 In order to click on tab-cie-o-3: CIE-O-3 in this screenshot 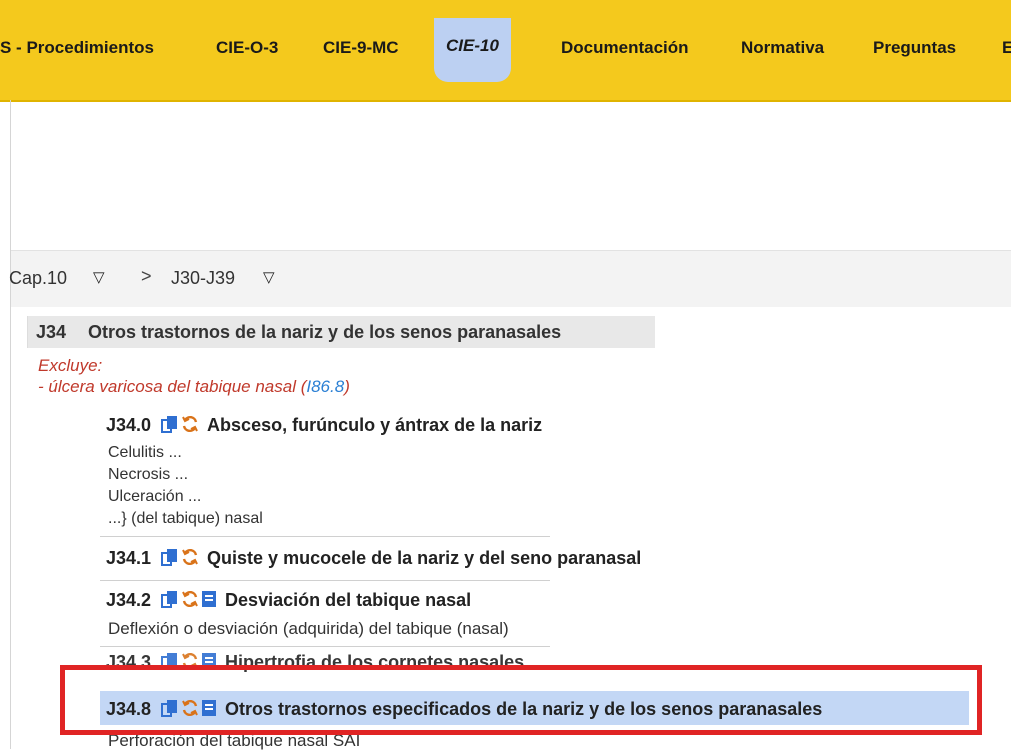, I will do `click(247, 48)`.